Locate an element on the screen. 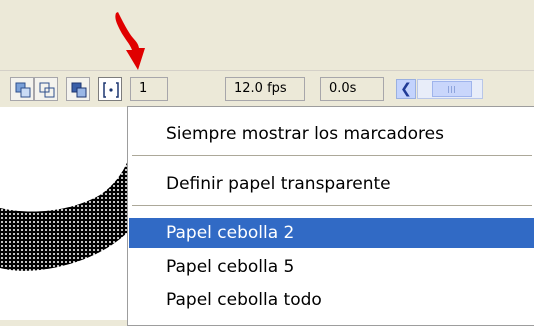 This screenshot has height=326, width=534. timeline-scrollbar is located at coordinates (450, 89).